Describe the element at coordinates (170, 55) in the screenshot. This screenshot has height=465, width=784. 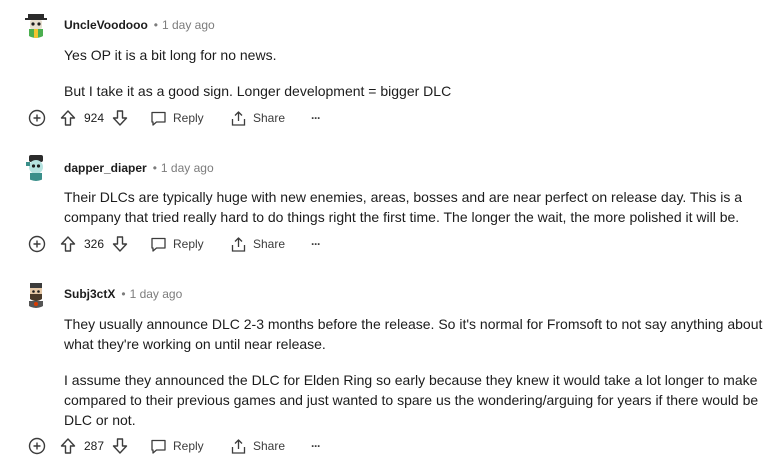
I see `comment-text: Yes OP it is a bit long for no news.` at that location.